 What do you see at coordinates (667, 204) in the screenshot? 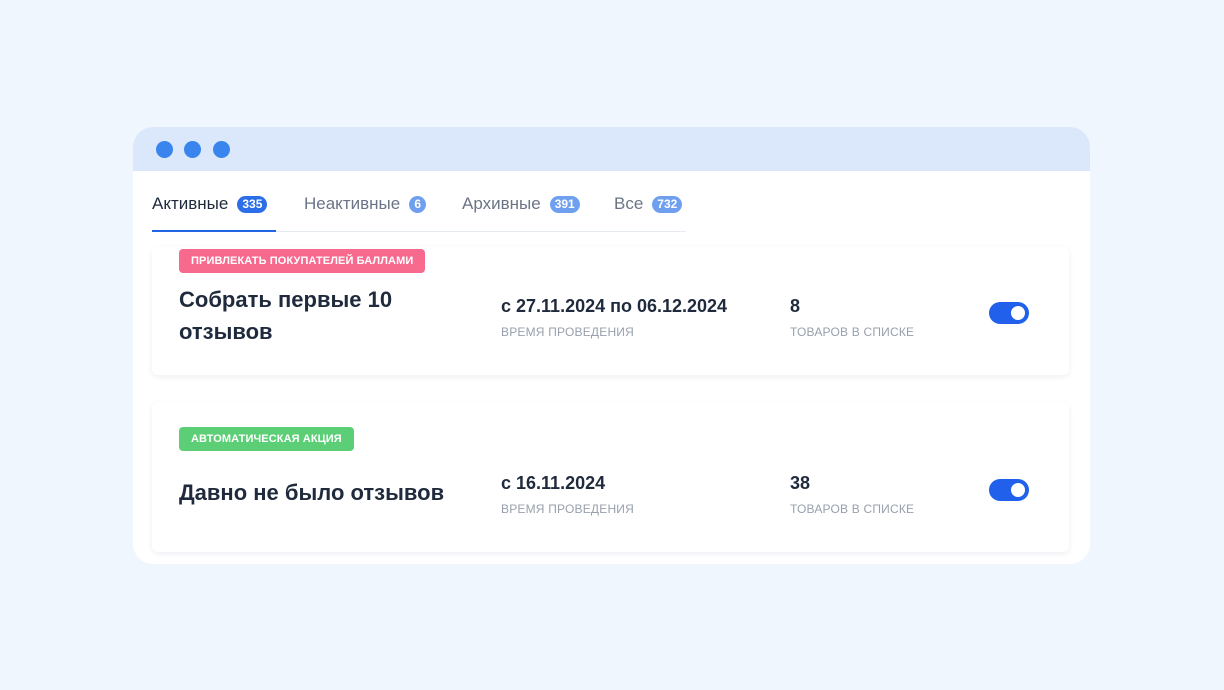
I see `tab-count-badge: 732` at bounding box center [667, 204].